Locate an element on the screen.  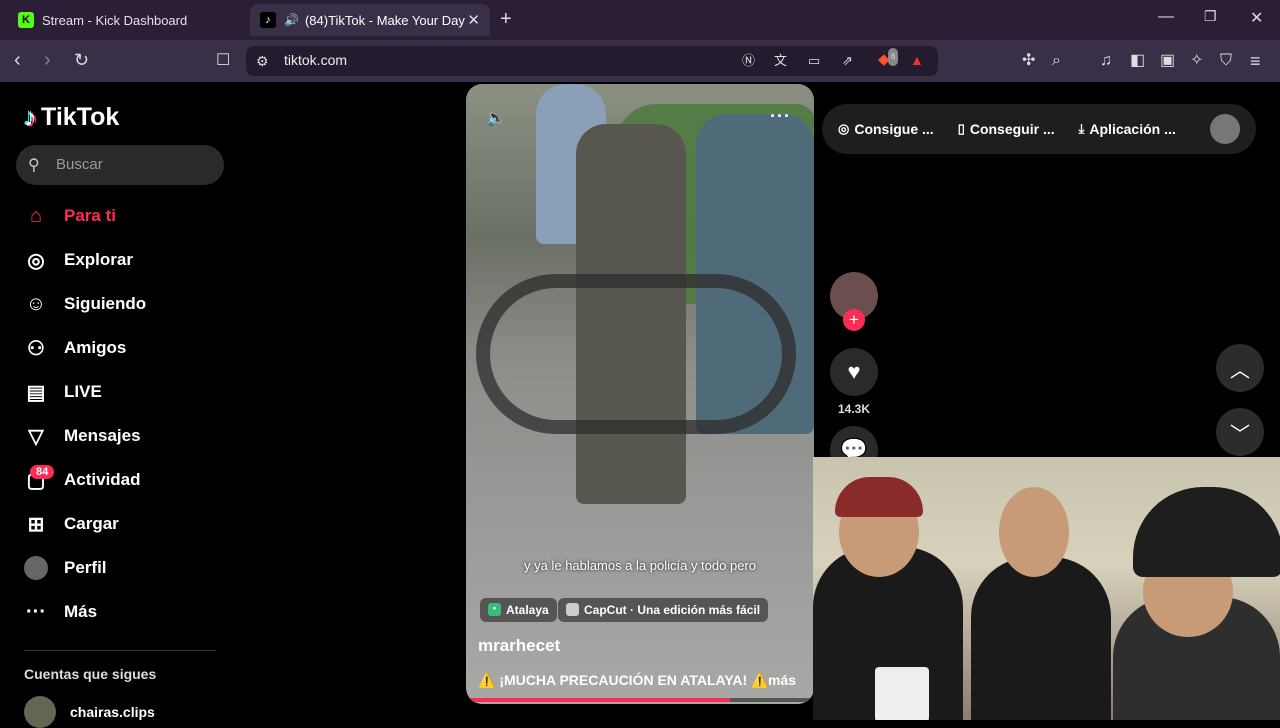
nav-explorar: ◎ Explorar is located at coordinates (78, 260).